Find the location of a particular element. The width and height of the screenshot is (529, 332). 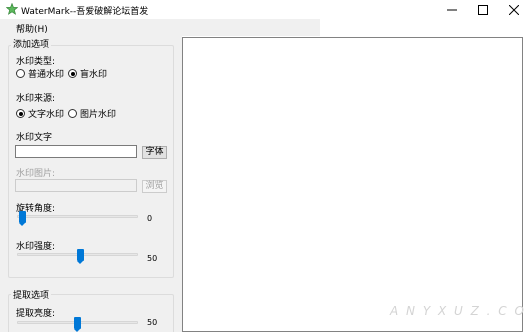

radio-text-dot is located at coordinates (20, 113).